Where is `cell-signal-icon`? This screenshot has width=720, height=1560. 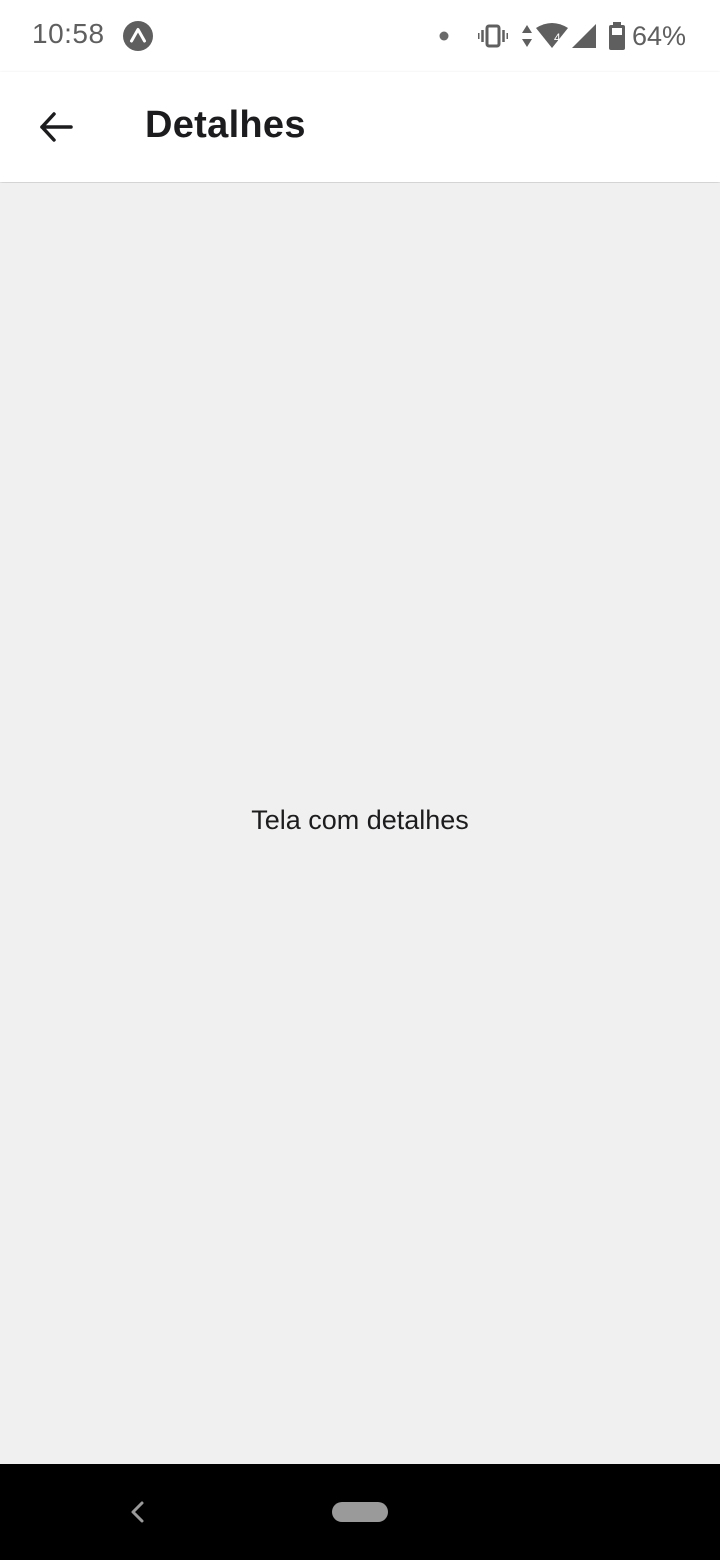 cell-signal-icon is located at coordinates (583, 36).